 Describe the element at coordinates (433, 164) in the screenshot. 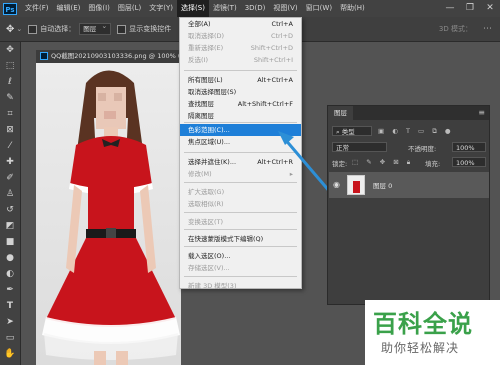

I see `fill-label: 填充:` at that location.